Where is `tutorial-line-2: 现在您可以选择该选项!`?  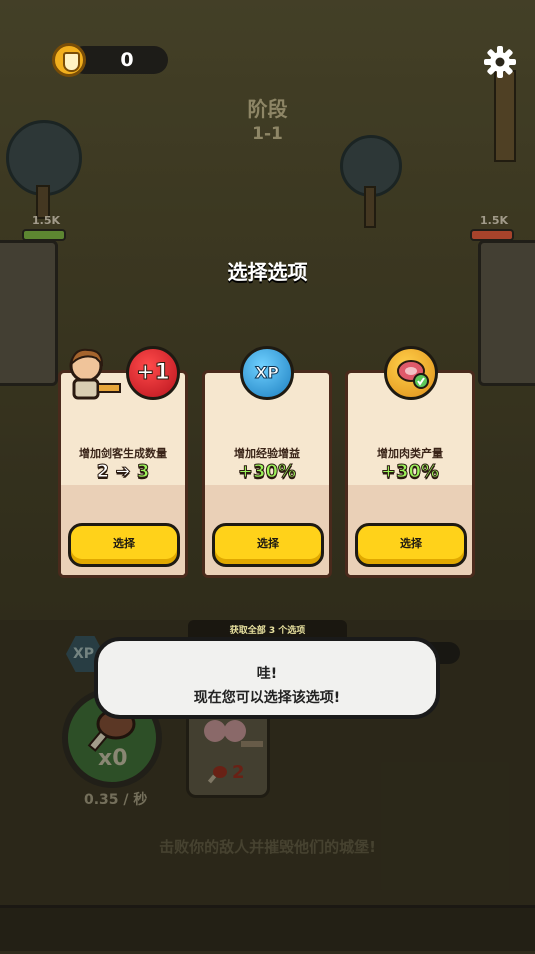 tutorial-line-2: 现在您可以选择该选项! is located at coordinates (267, 698).